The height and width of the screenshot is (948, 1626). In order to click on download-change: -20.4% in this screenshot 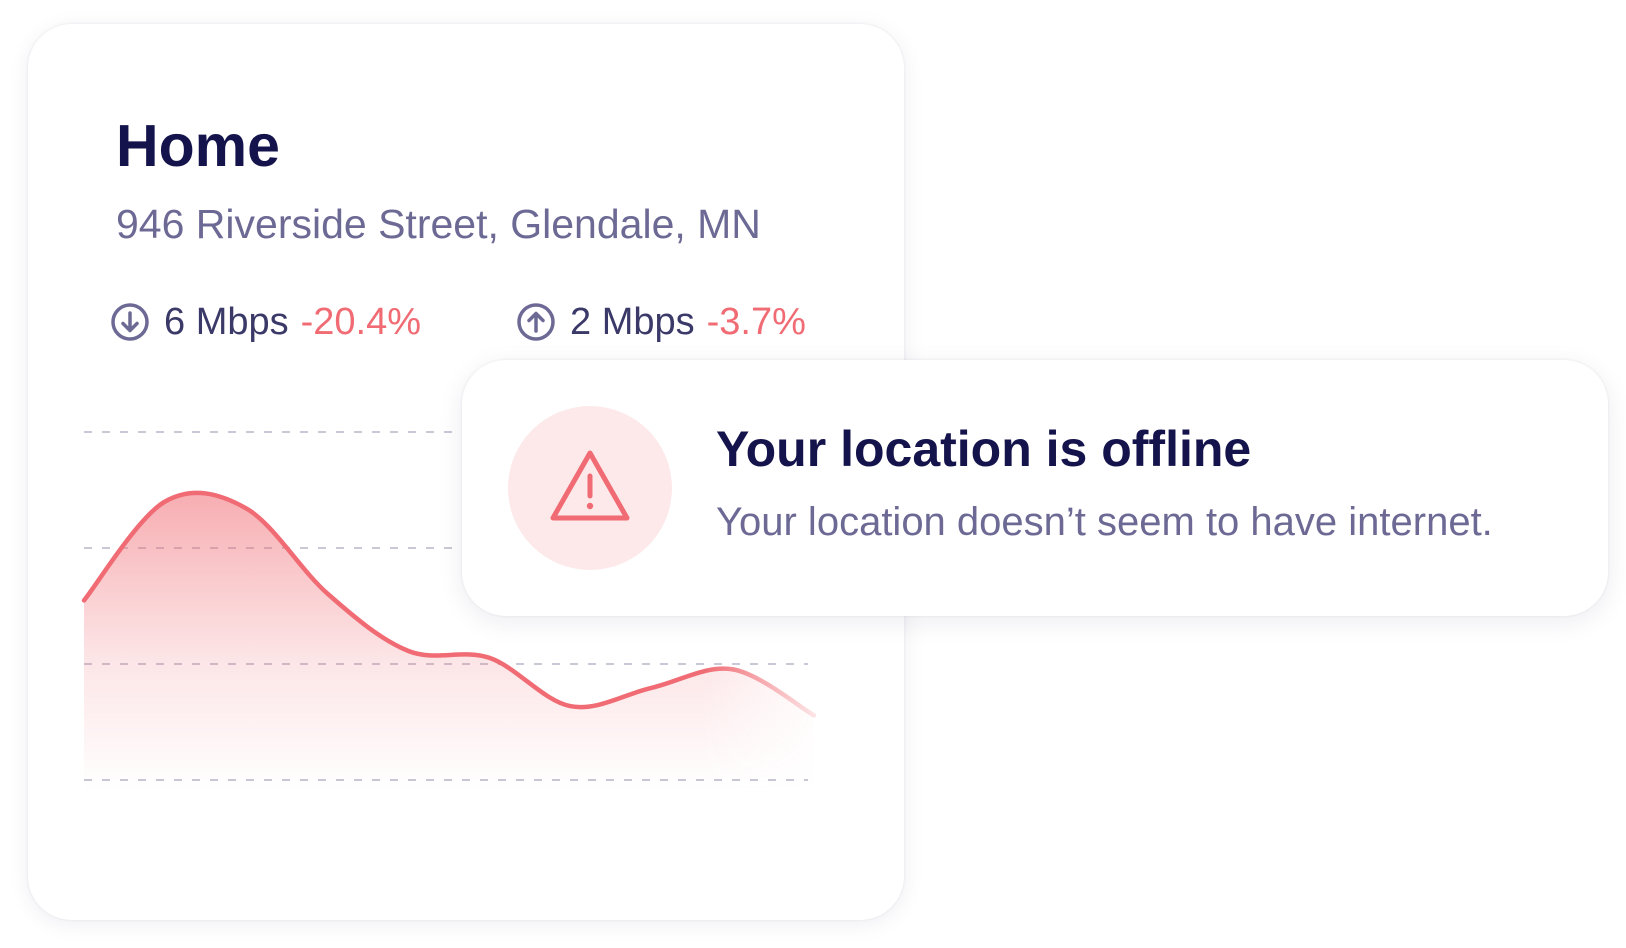, I will do `click(361, 322)`.